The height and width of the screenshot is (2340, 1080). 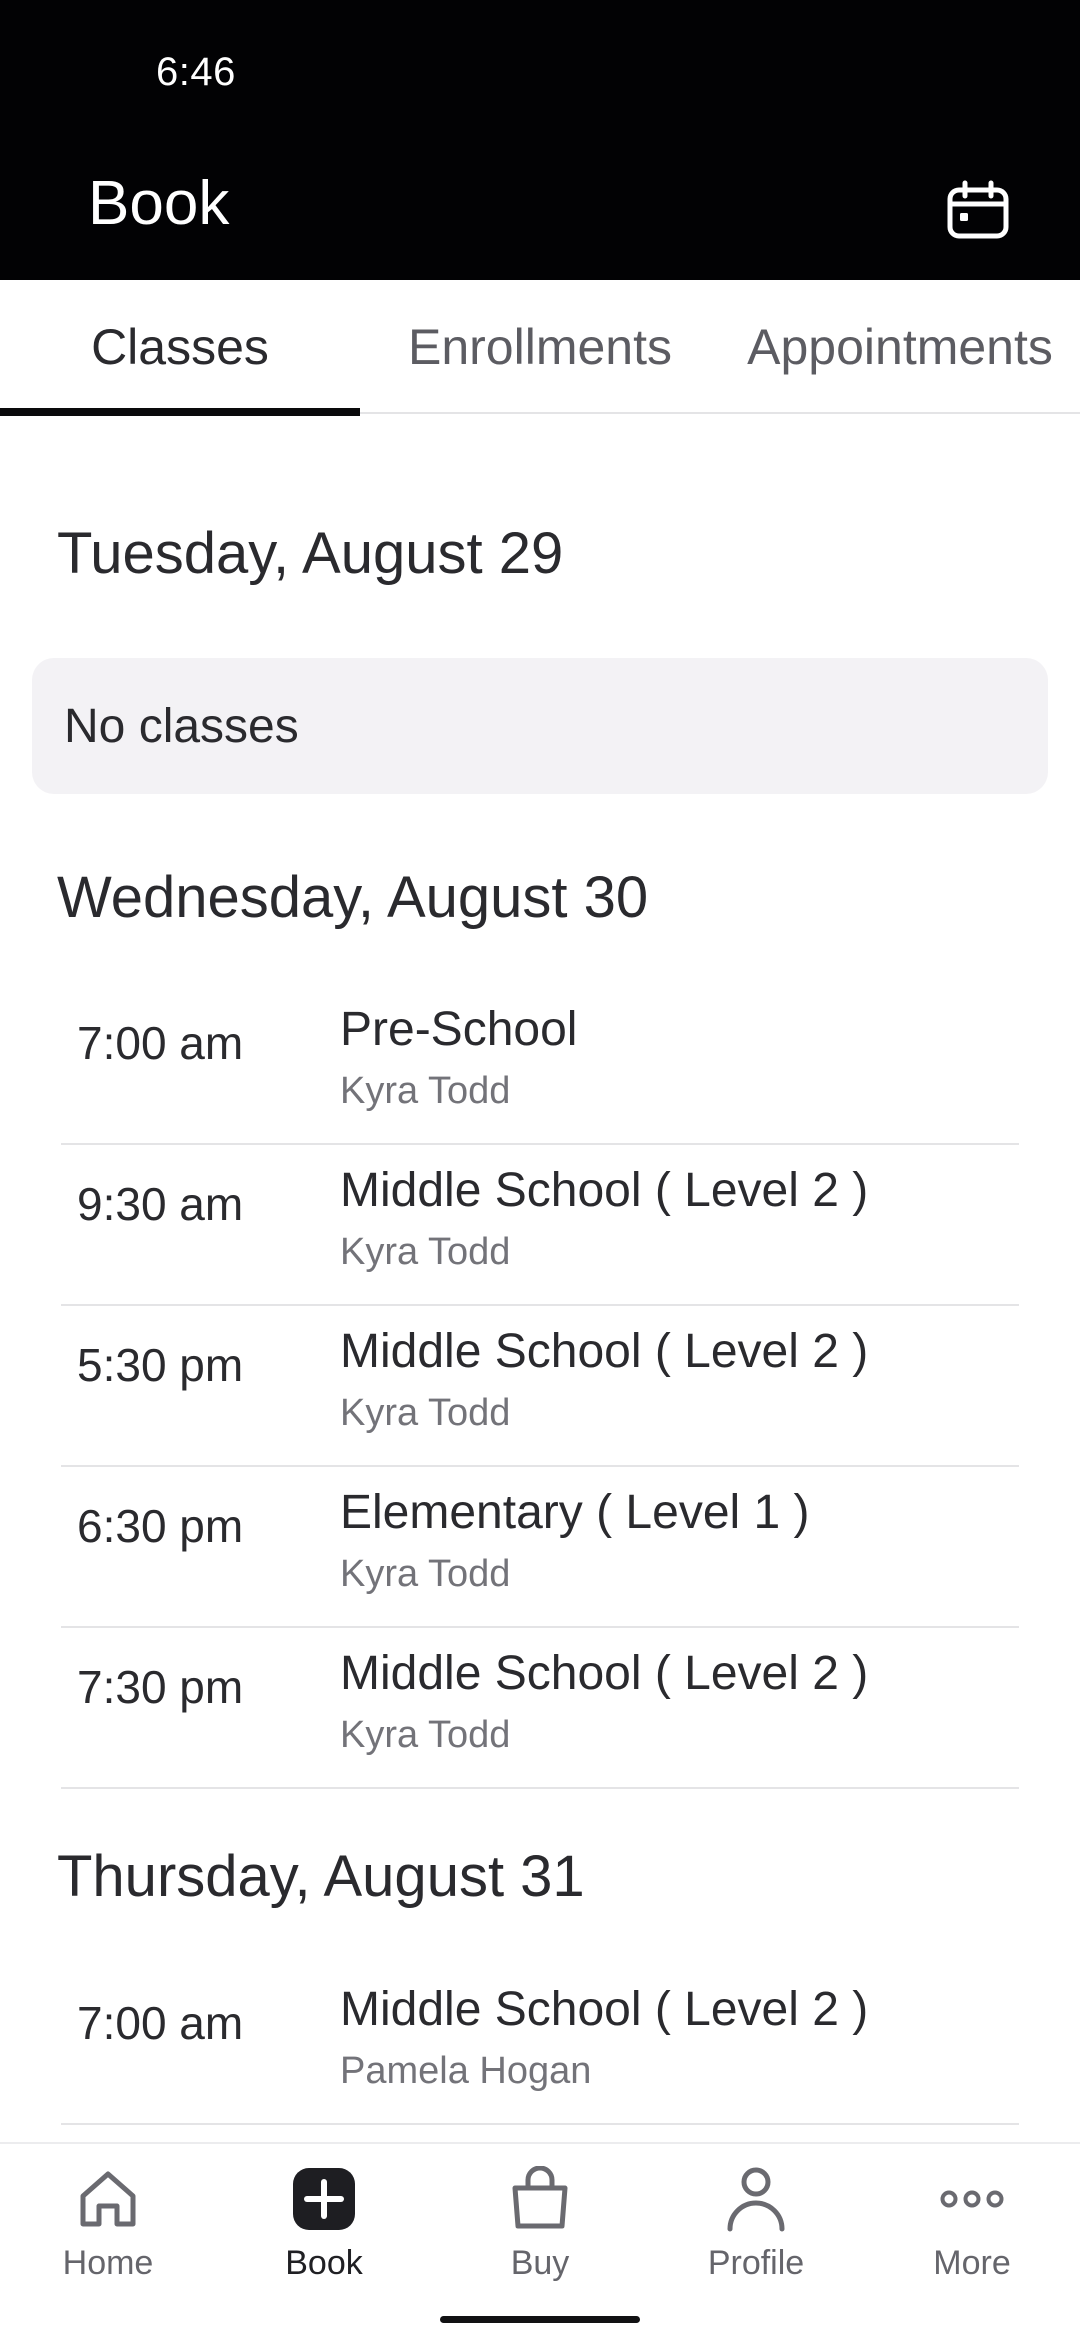 What do you see at coordinates (540, 1547) in the screenshot?
I see `class-row: 6:30 pm Elementary ( Level 1 ) Kyra Todd` at bounding box center [540, 1547].